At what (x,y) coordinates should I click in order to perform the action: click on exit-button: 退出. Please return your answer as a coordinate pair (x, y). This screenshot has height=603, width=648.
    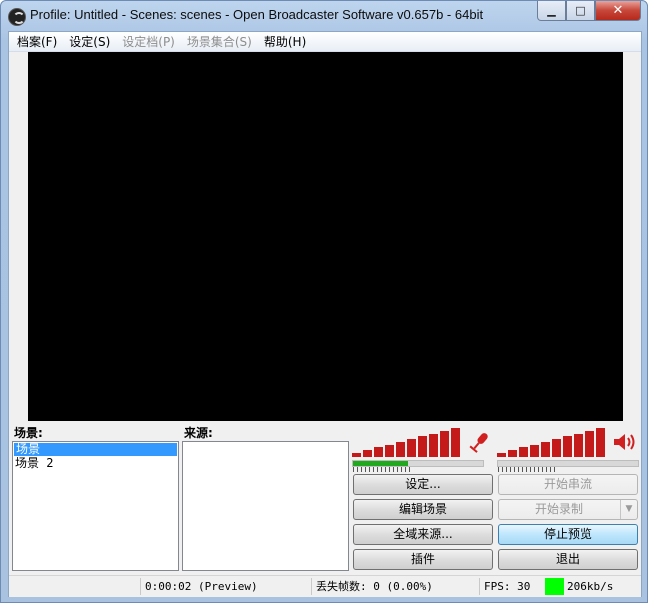
    Looking at the image, I should click on (568, 559).